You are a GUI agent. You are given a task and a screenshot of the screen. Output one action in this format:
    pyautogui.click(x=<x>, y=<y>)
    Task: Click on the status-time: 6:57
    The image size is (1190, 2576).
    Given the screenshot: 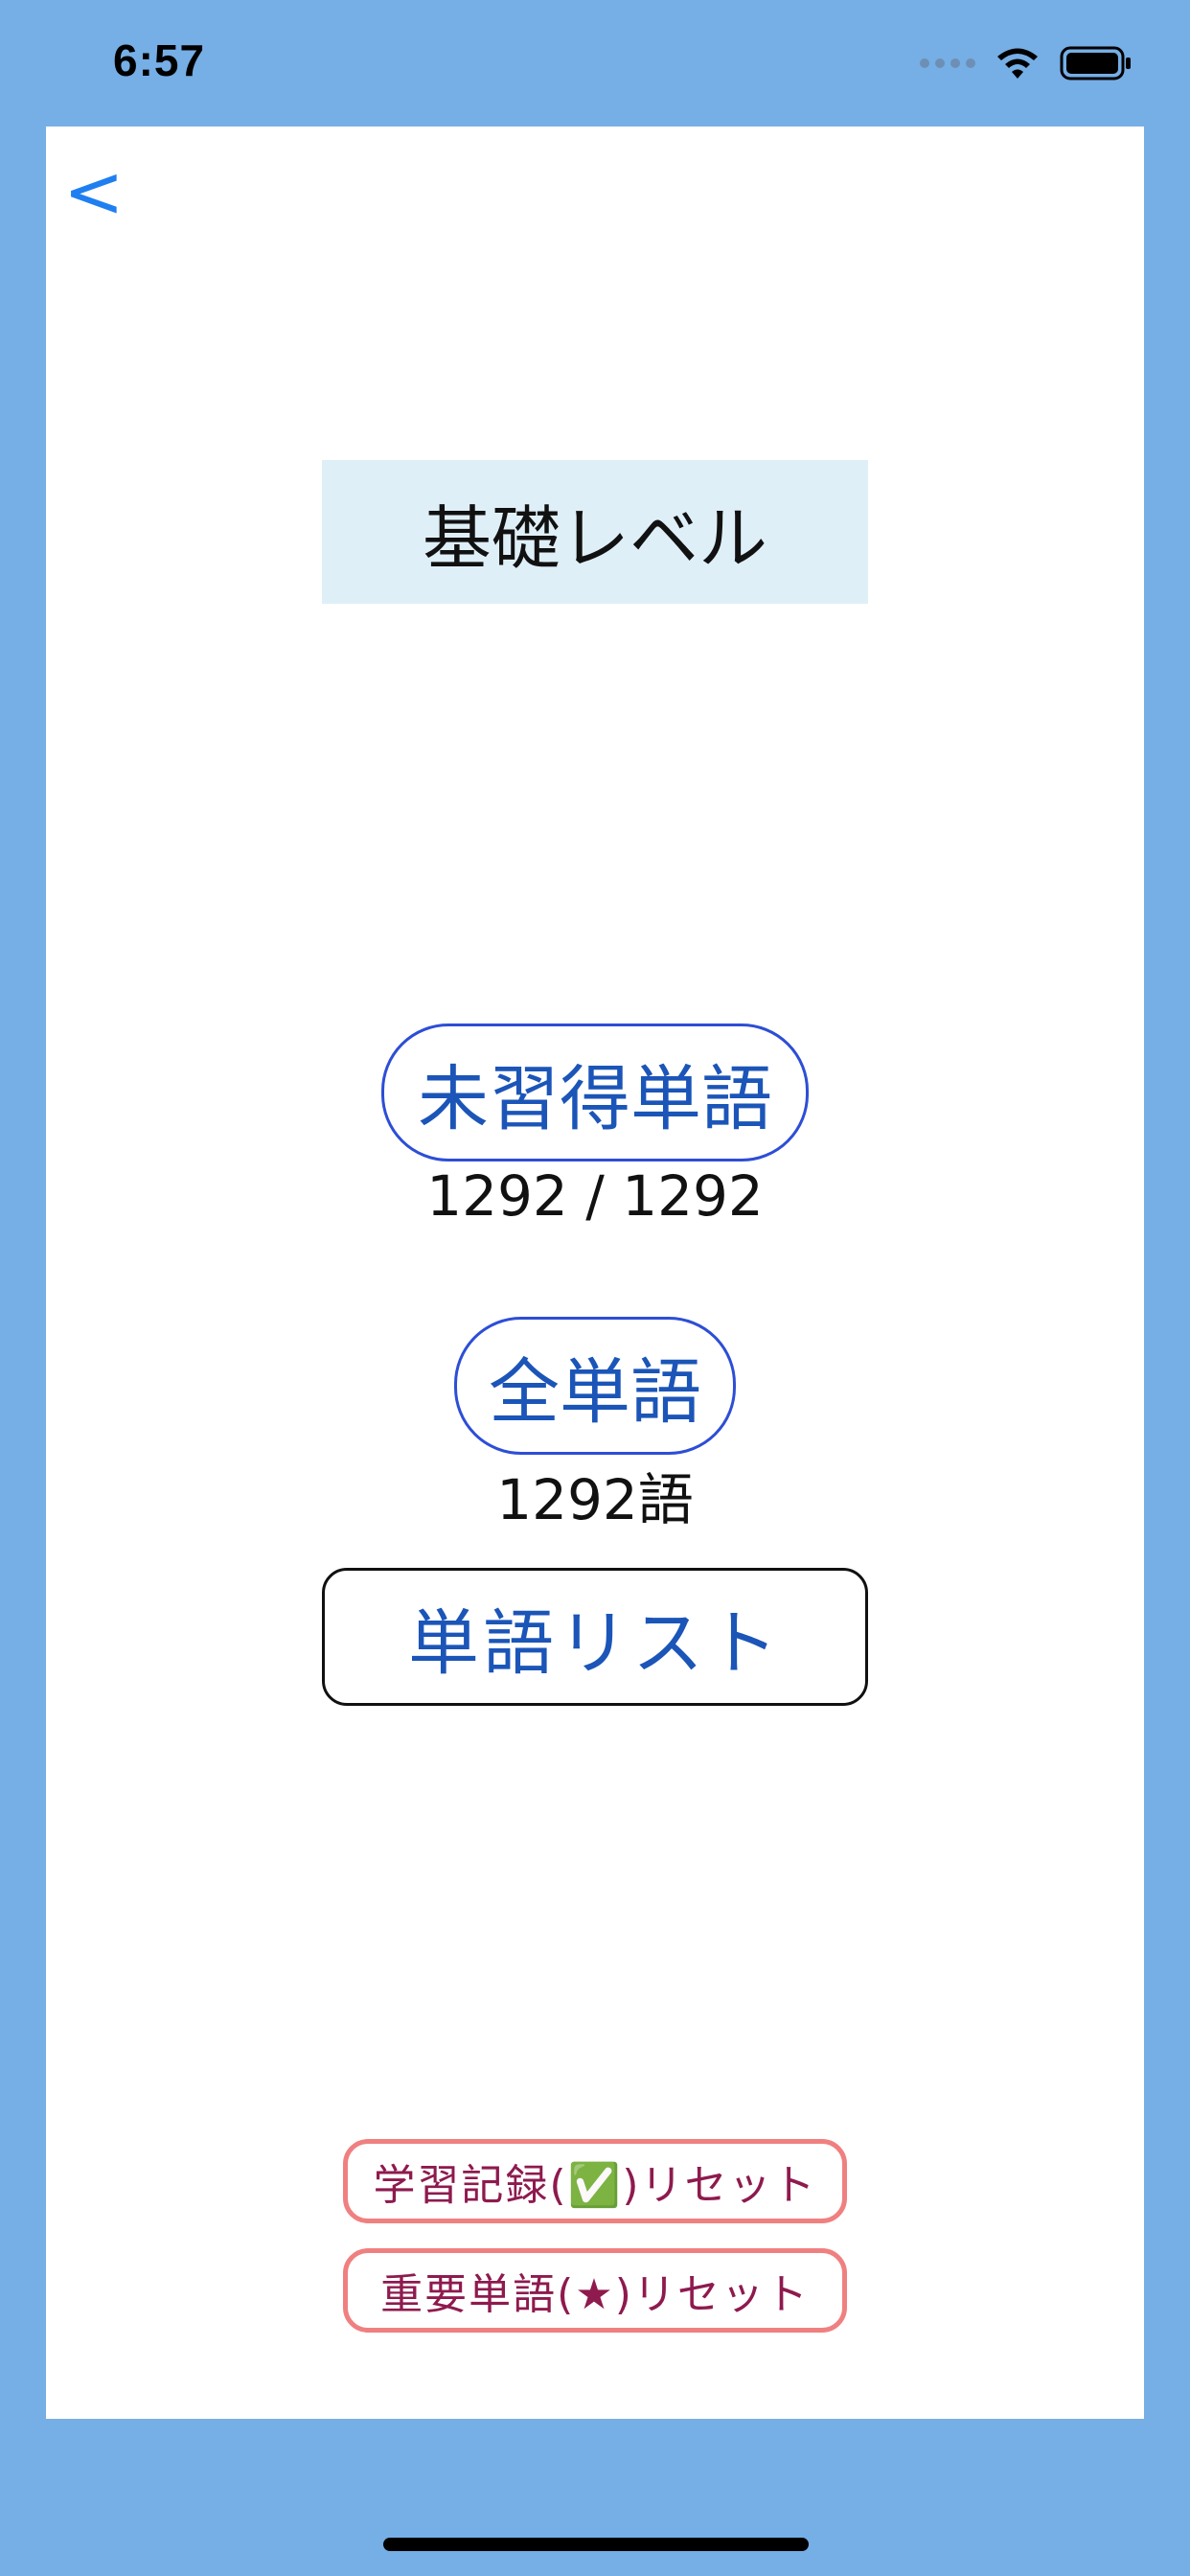 What is the action you would take?
    pyautogui.click(x=159, y=60)
    